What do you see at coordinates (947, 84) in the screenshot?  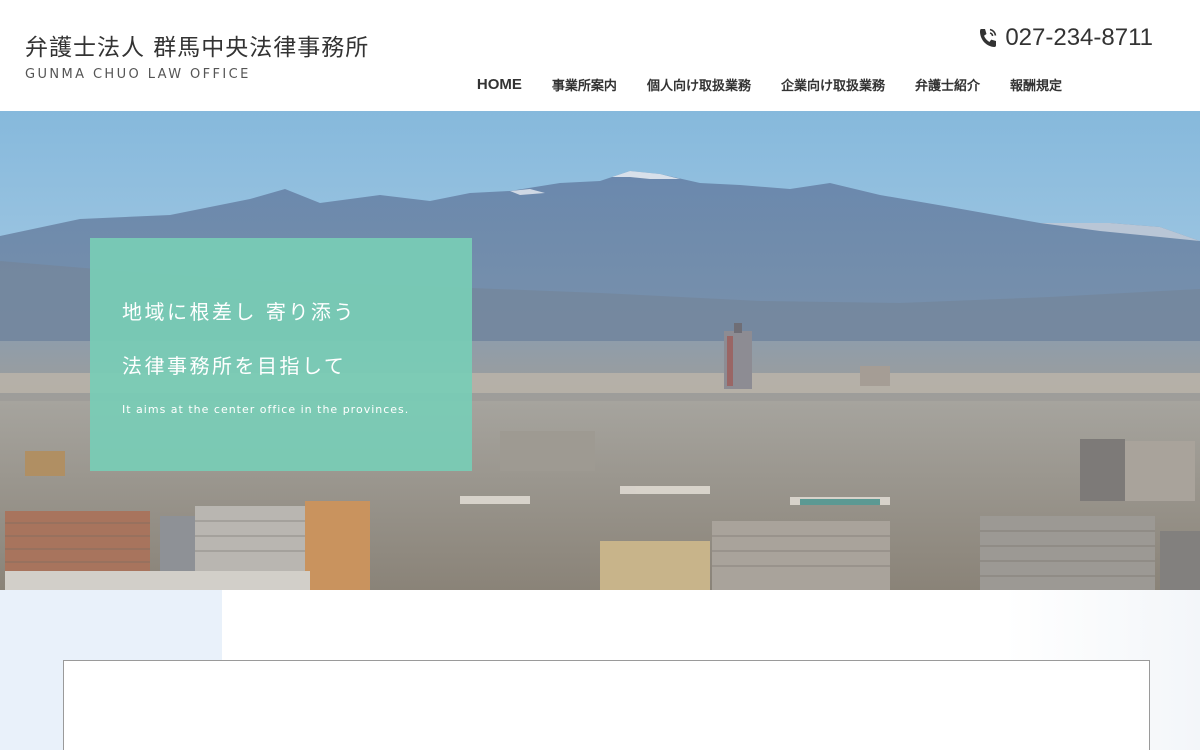 I see `nav-item-lawyers: 弁護士紹介` at bounding box center [947, 84].